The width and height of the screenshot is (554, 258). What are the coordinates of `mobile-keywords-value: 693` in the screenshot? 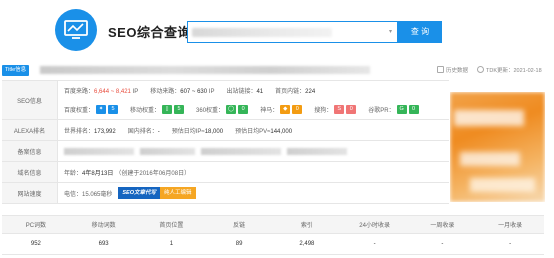 It's located at (104, 244).